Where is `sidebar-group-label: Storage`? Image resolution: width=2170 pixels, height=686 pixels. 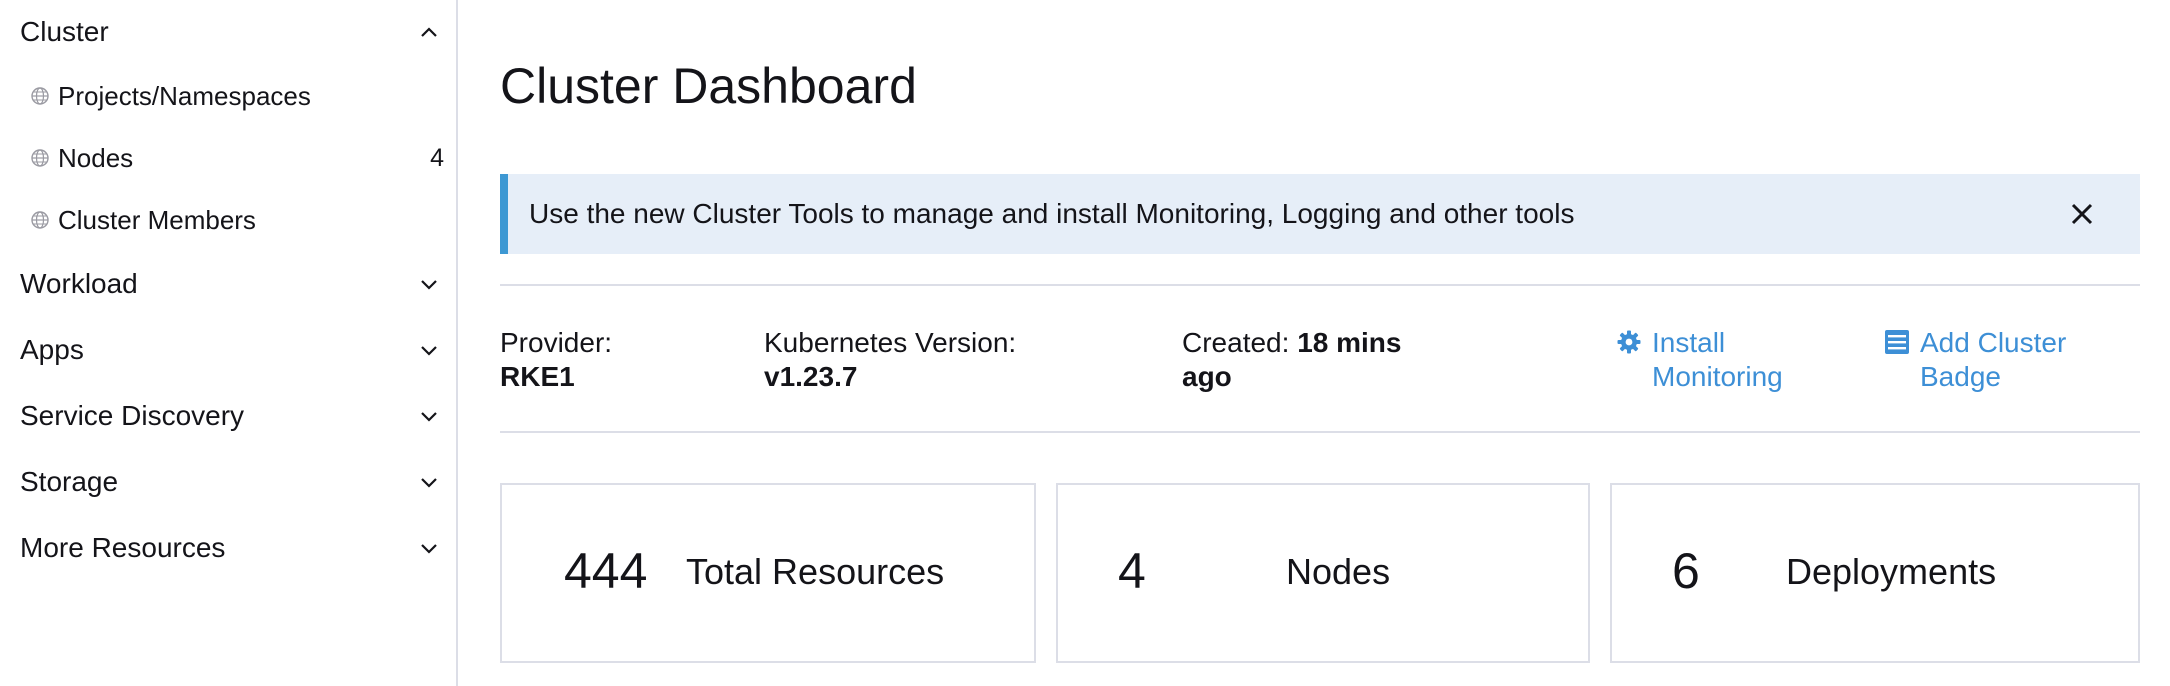 sidebar-group-label: Storage is located at coordinates (69, 481).